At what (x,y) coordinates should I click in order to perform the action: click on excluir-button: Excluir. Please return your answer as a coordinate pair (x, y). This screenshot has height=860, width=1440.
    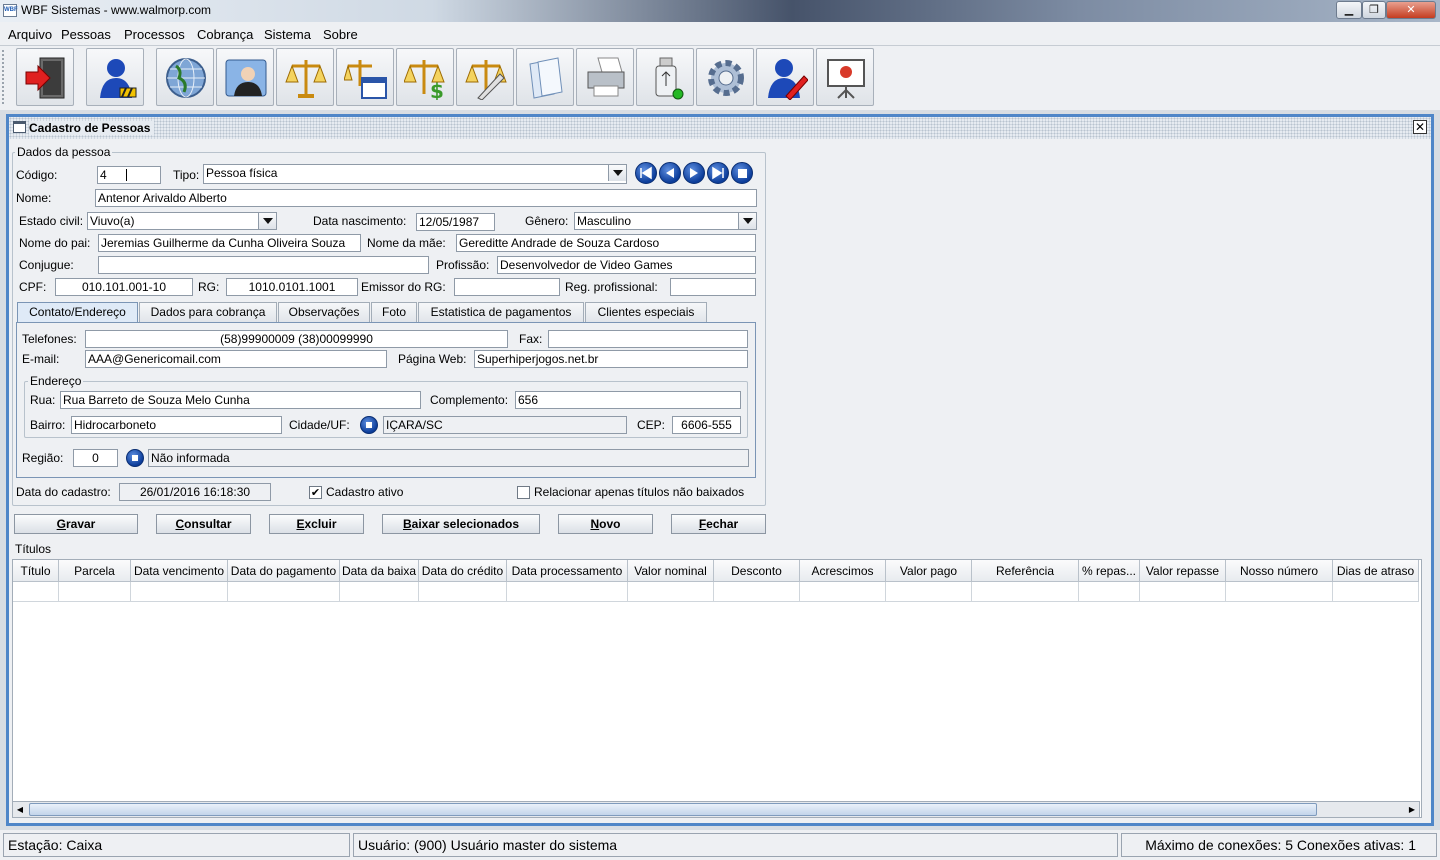
    Looking at the image, I should click on (316, 524).